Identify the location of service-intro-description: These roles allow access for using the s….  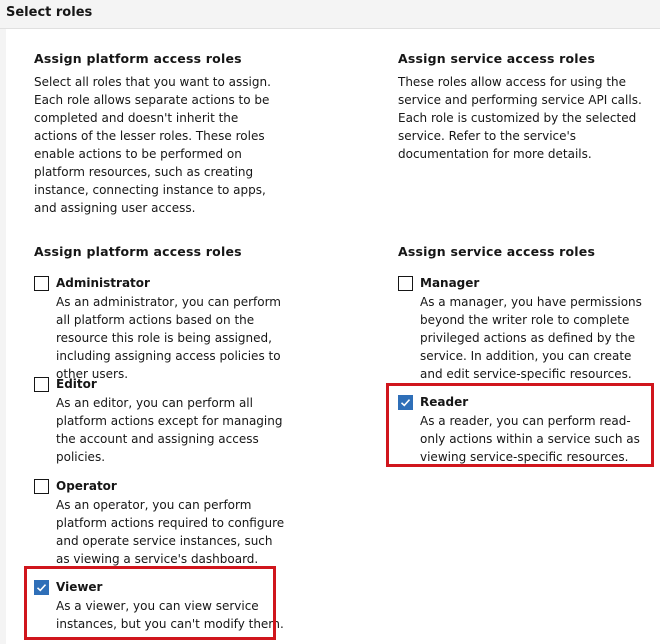
(520, 118).